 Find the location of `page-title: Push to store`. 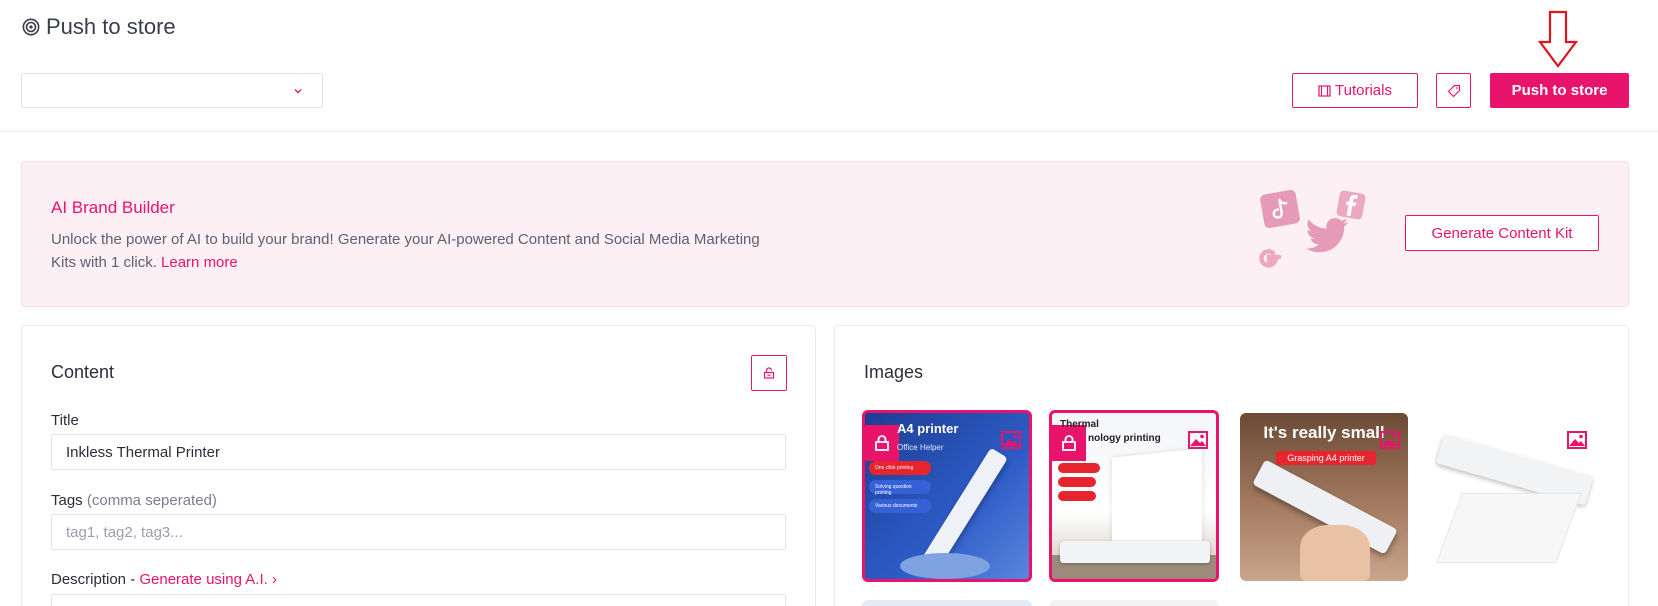

page-title: Push to store is located at coordinates (99, 27).